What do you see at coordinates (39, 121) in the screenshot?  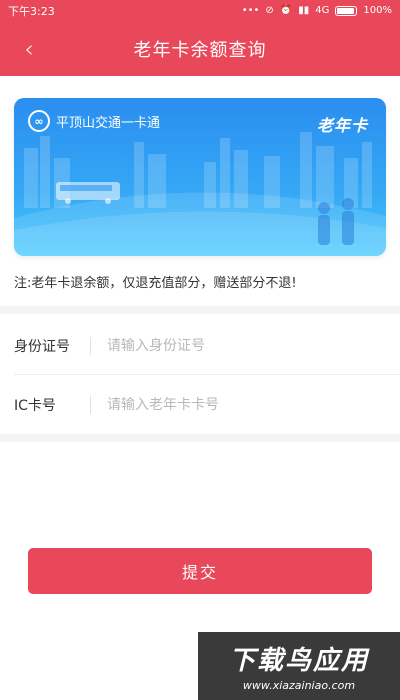 I see `transit-logo-icon: ∞` at bounding box center [39, 121].